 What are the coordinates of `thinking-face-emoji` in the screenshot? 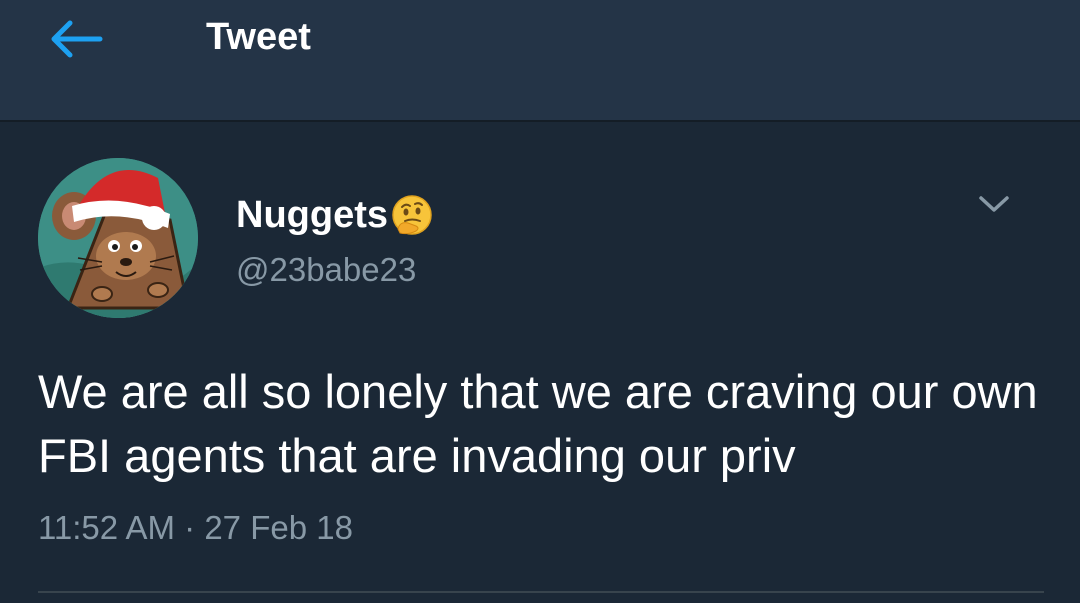 It's located at (412, 215).